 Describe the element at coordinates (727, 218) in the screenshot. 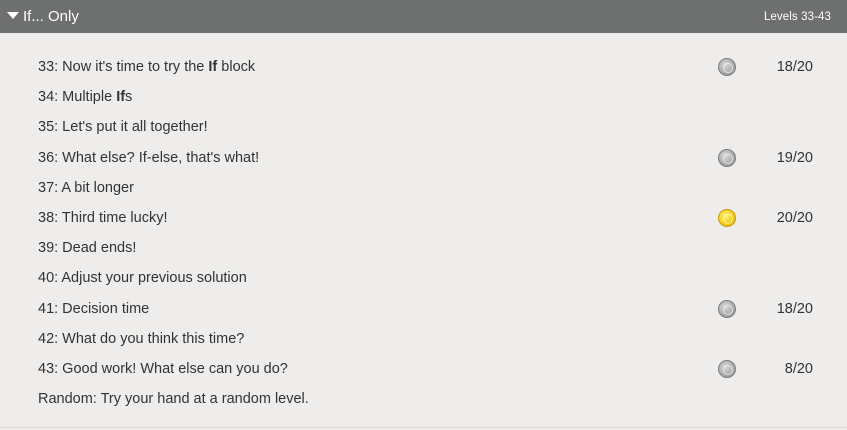

I see `gold-medal-icon` at that location.